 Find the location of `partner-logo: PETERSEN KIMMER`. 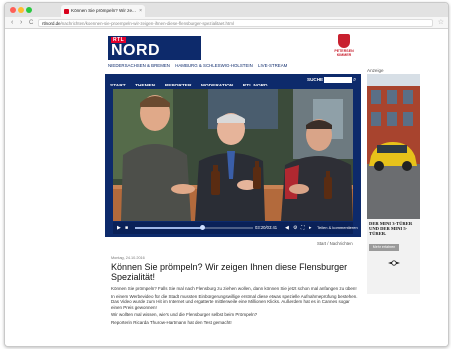

partner-logo: PETERSEN KIMMER is located at coordinates (344, 47).